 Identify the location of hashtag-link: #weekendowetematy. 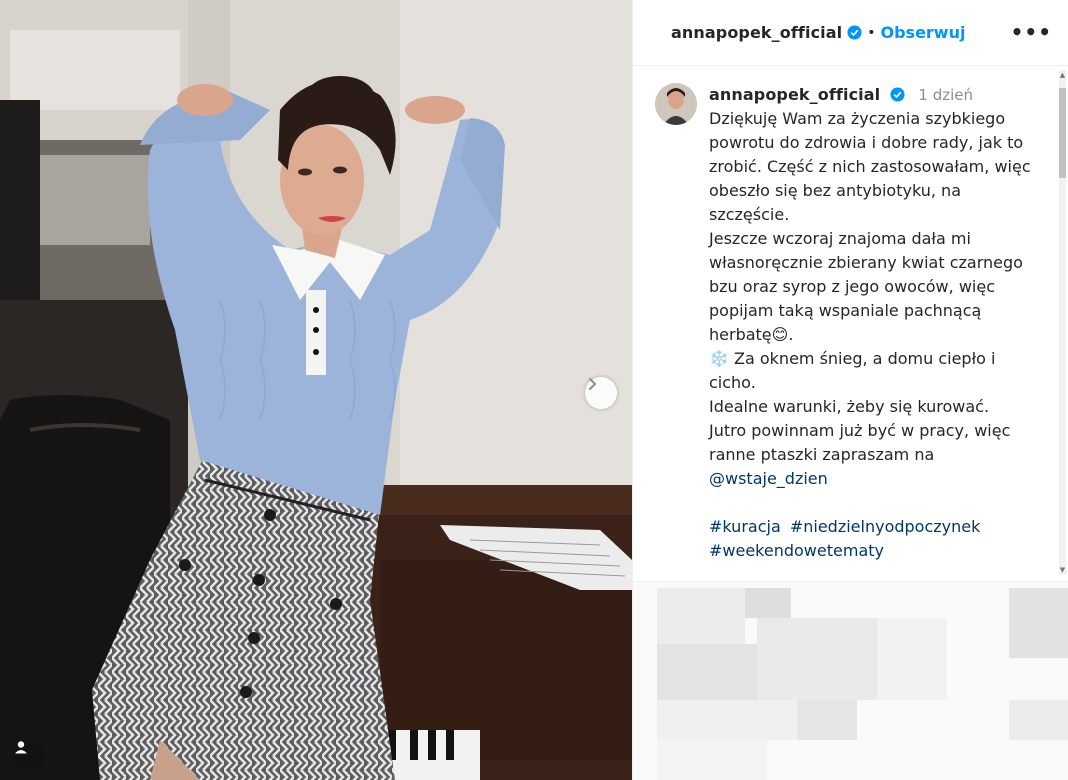
(796, 550).